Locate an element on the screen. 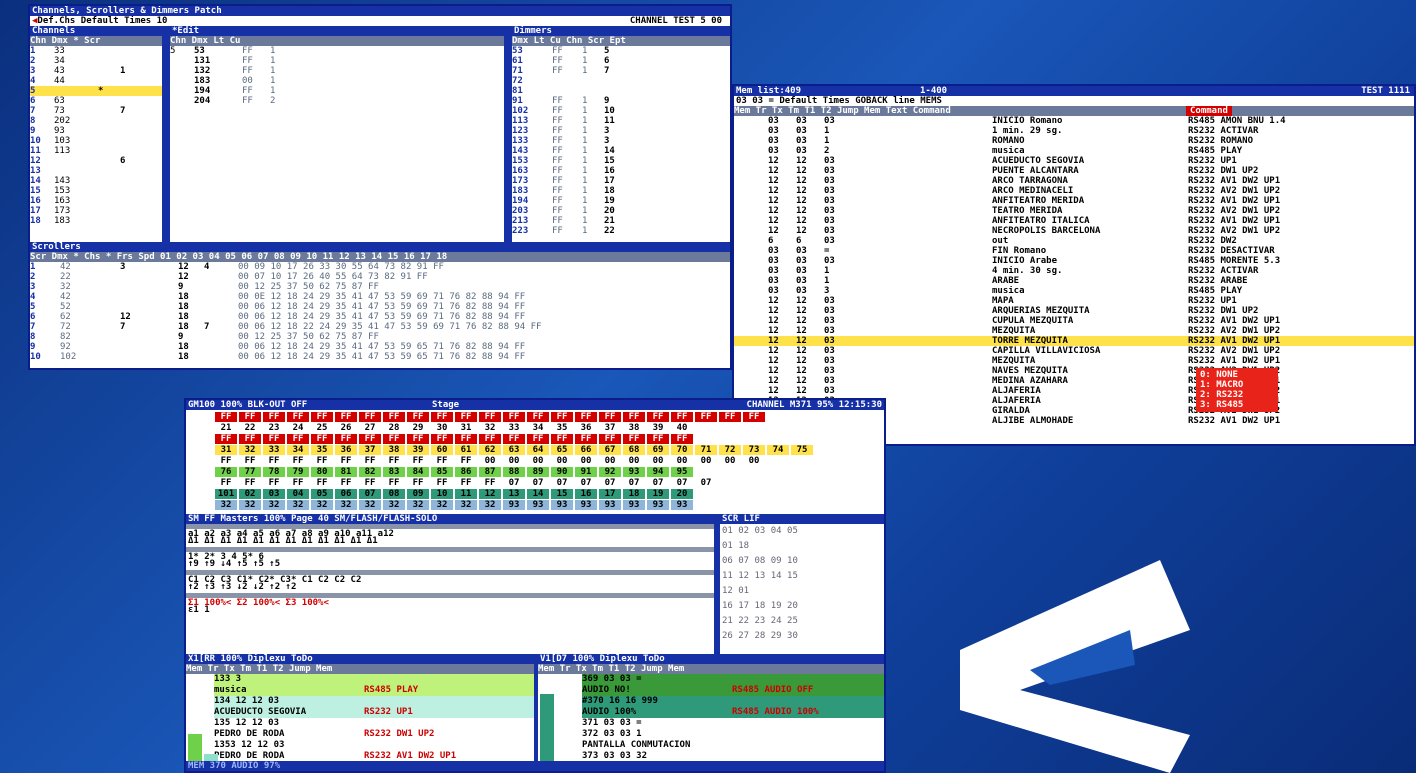  stage-cell: 71 is located at coordinates (706, 450).